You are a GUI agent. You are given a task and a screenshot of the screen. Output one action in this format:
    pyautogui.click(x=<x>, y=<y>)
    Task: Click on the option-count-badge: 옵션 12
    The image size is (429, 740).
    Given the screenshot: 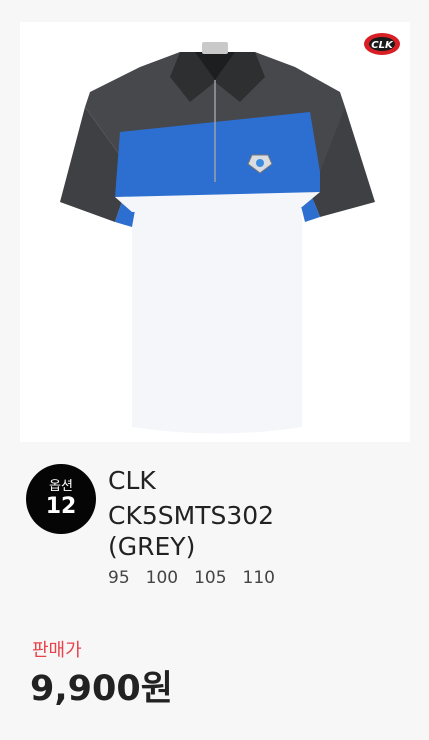 What is the action you would take?
    pyautogui.click(x=61, y=499)
    